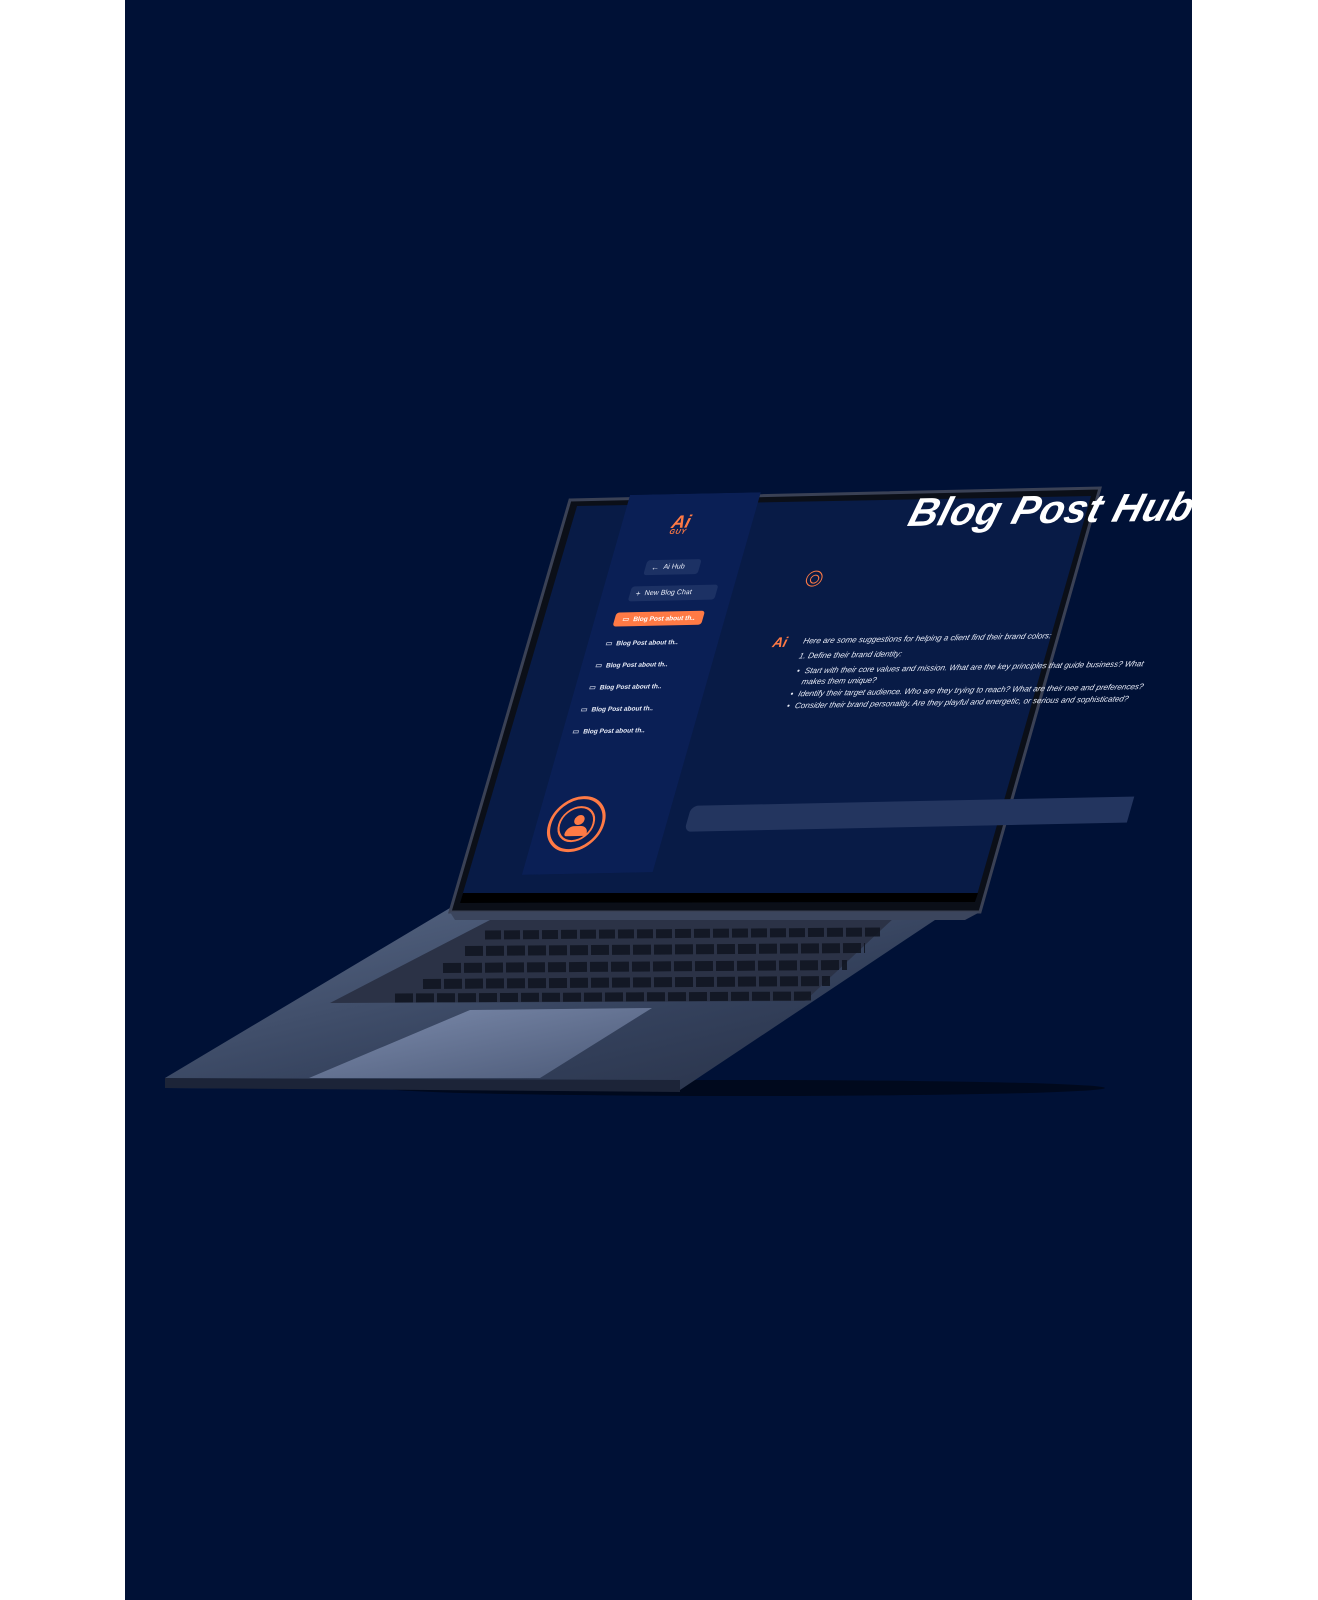  I want to click on avatar-head, so click(579, 820).